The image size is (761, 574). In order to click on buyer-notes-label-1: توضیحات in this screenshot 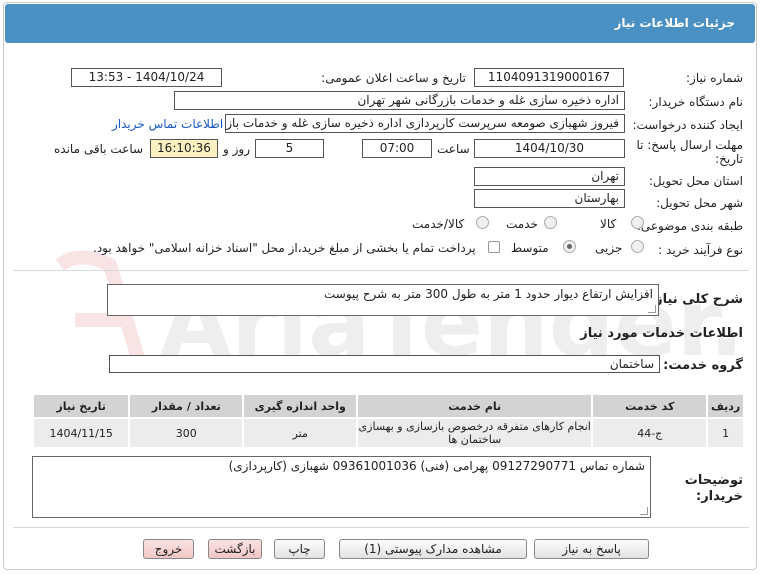, I will do `click(713, 480)`.